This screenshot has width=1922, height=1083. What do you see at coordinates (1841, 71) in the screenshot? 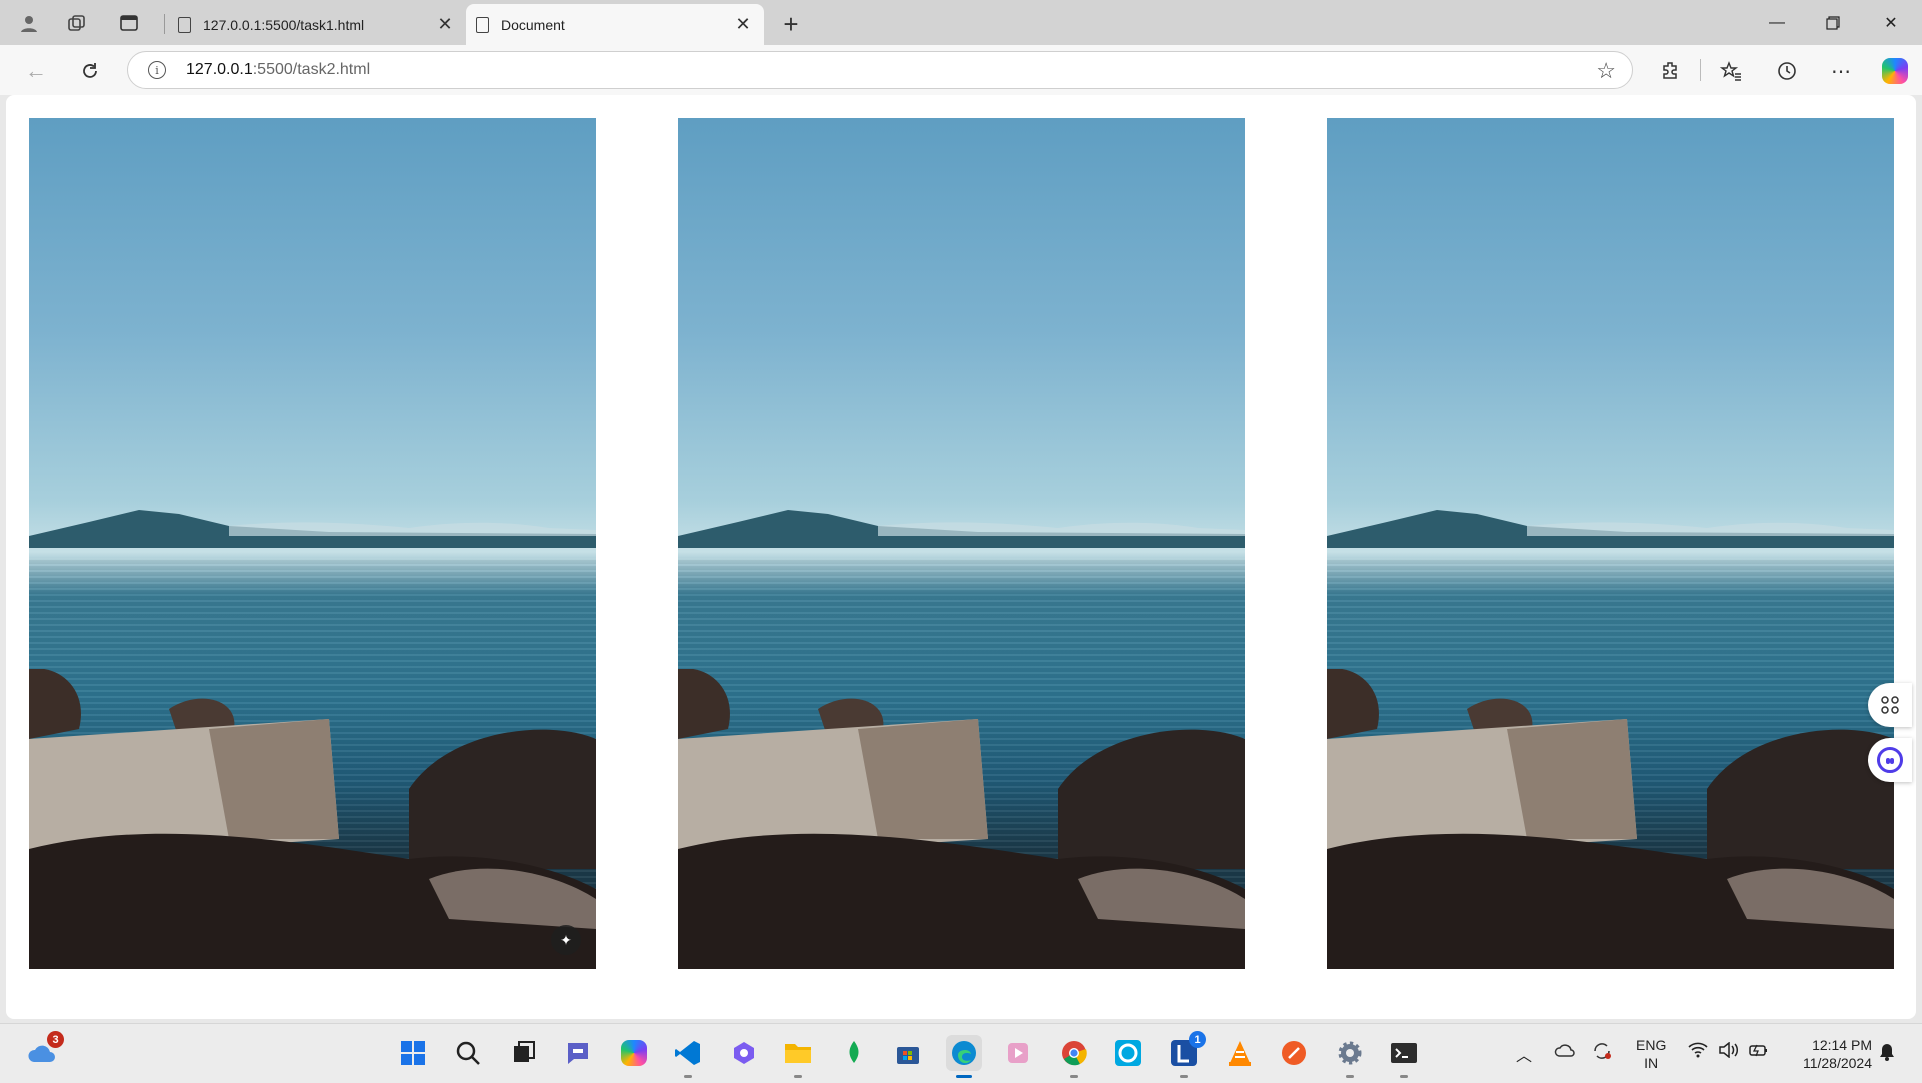
I see `more-menu-icon: ⋯` at bounding box center [1841, 71].